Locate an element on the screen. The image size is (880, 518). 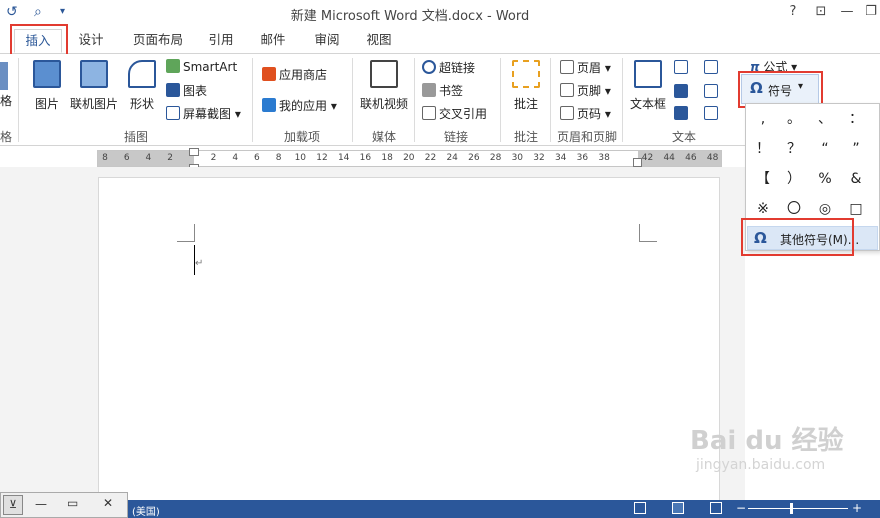
smartart-button: SmartArt is located at coordinates (201, 66).